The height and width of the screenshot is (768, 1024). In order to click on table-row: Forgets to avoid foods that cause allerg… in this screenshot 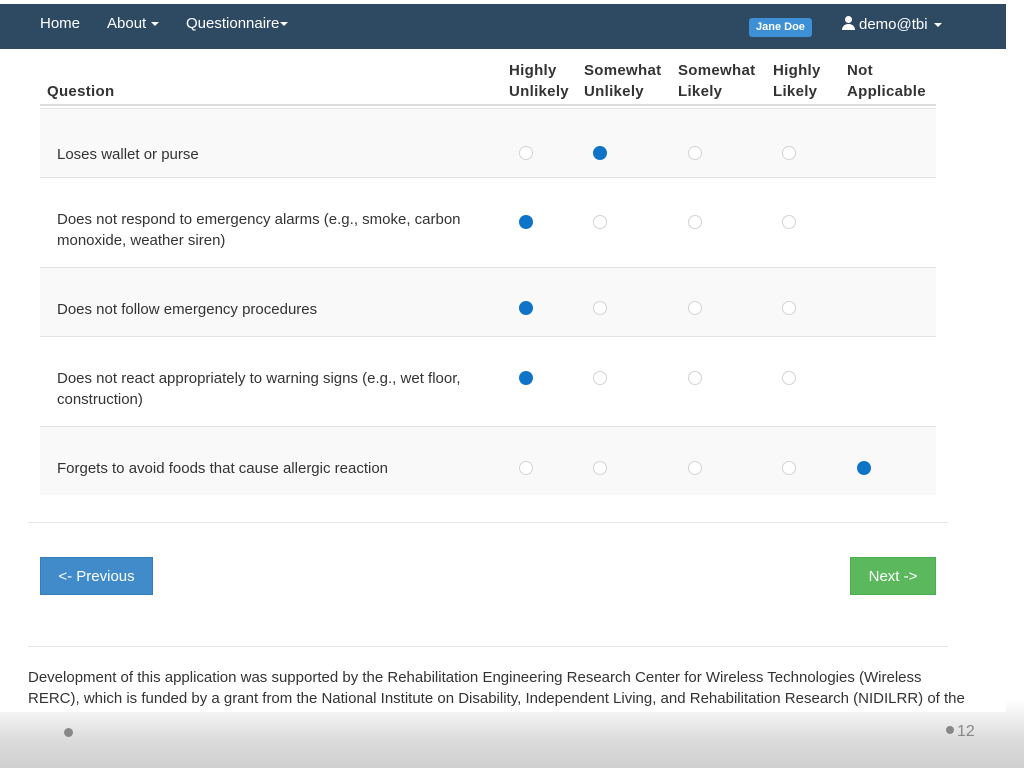, I will do `click(488, 460)`.